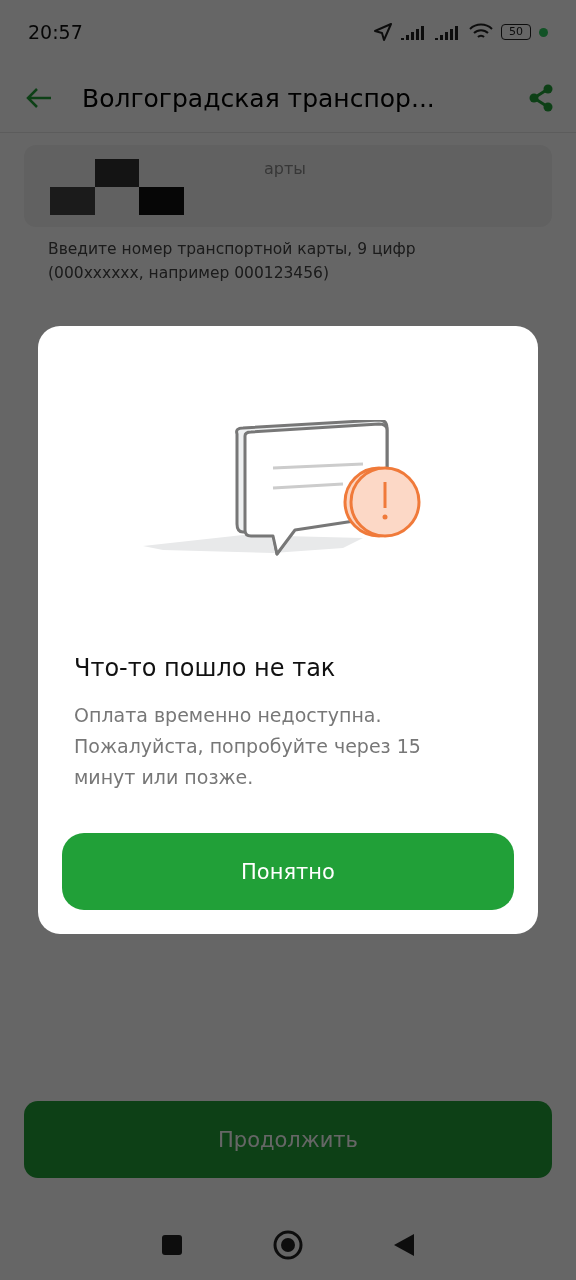 Image resolution: width=576 pixels, height=1280 pixels. I want to click on ok-button: Понятно, so click(288, 871).